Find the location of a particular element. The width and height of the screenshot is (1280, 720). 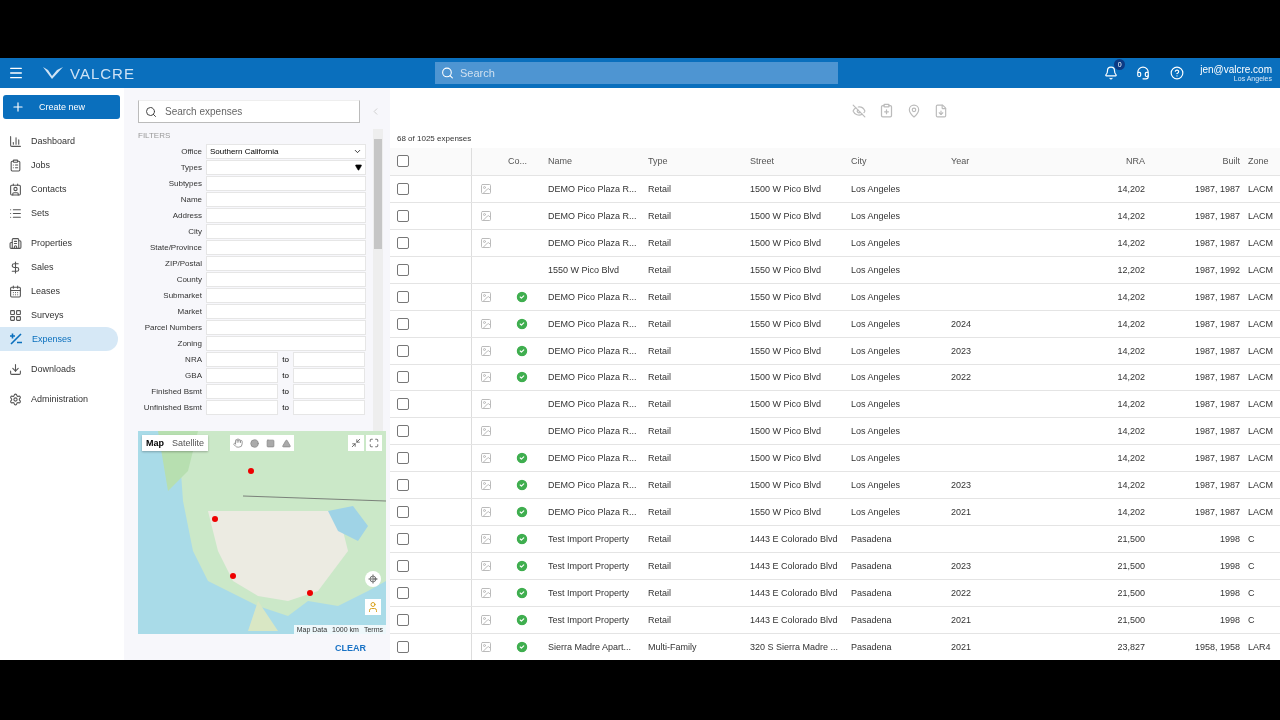

field-label: County is located at coordinates (189, 279).